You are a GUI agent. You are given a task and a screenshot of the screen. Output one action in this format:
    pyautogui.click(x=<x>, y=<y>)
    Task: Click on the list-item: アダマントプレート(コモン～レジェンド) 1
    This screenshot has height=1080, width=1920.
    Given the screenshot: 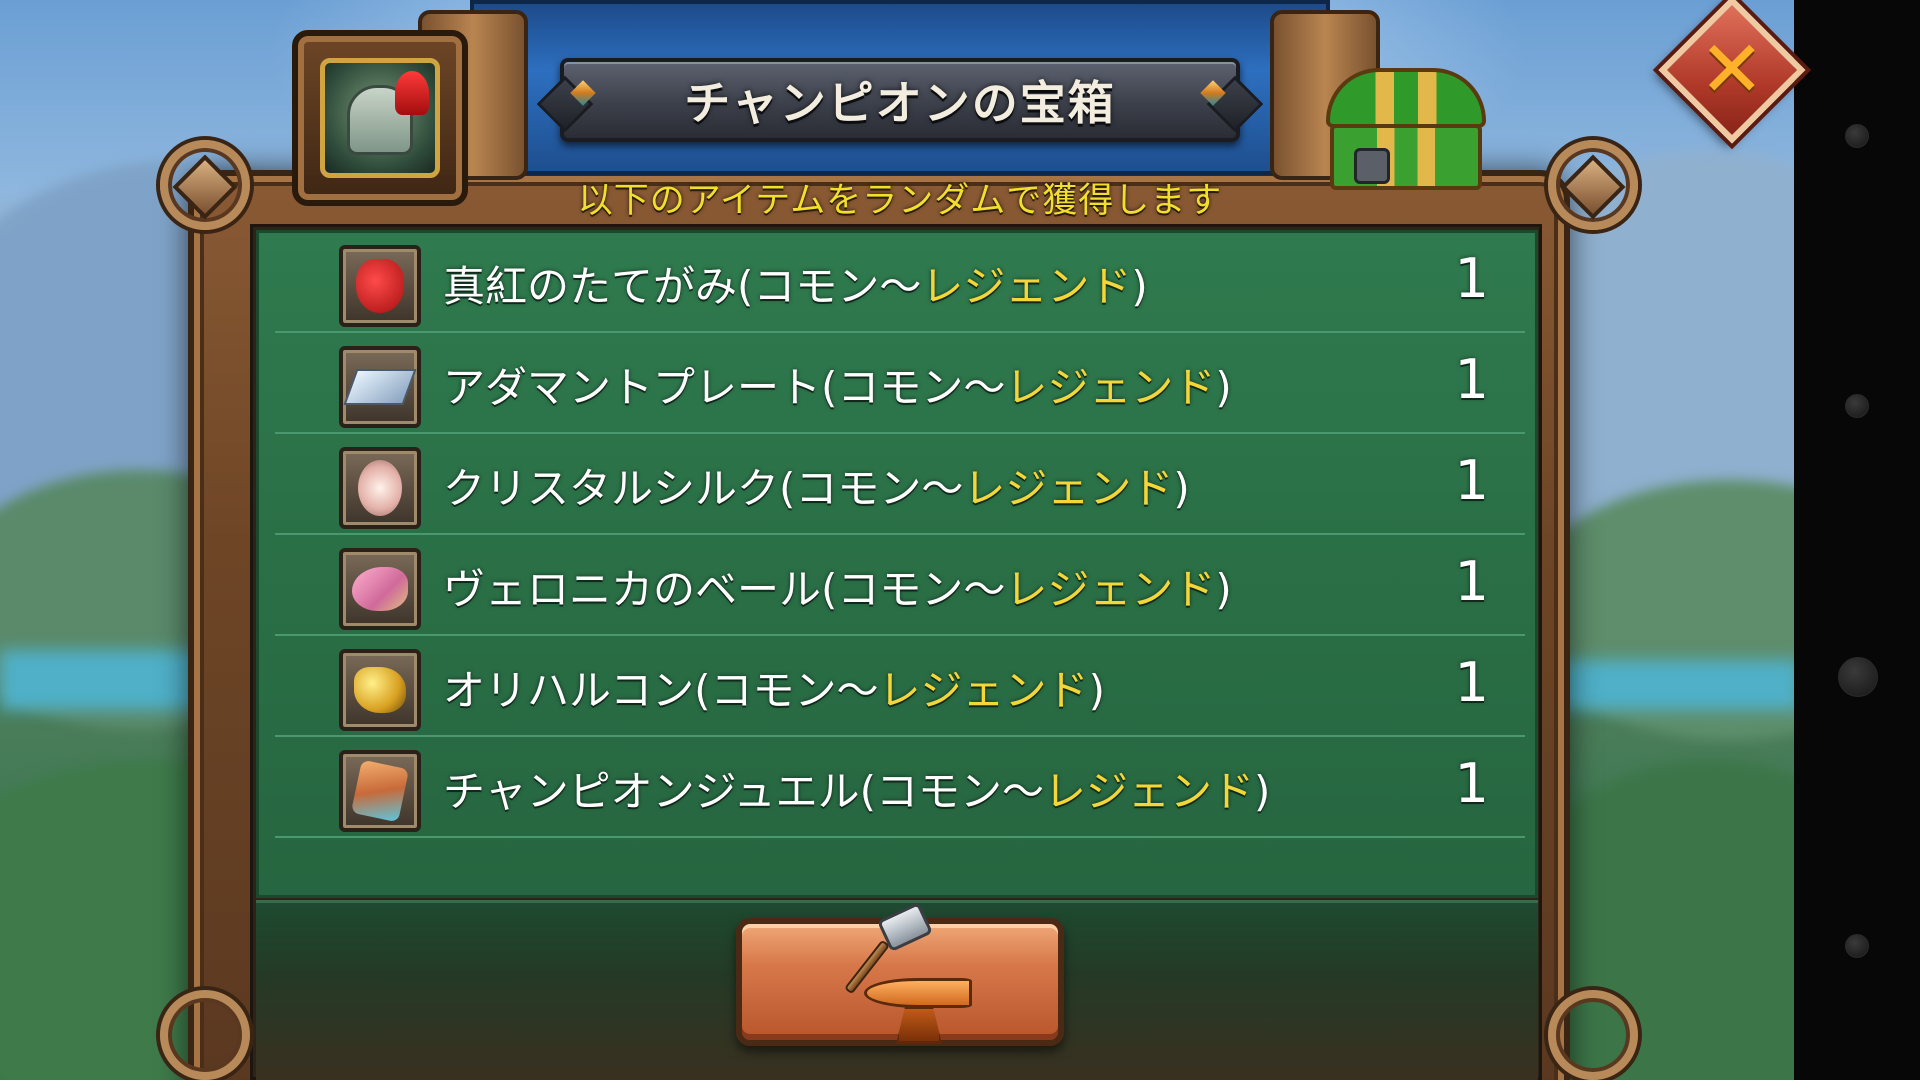 What is the action you would take?
    pyautogui.click(x=900, y=384)
    